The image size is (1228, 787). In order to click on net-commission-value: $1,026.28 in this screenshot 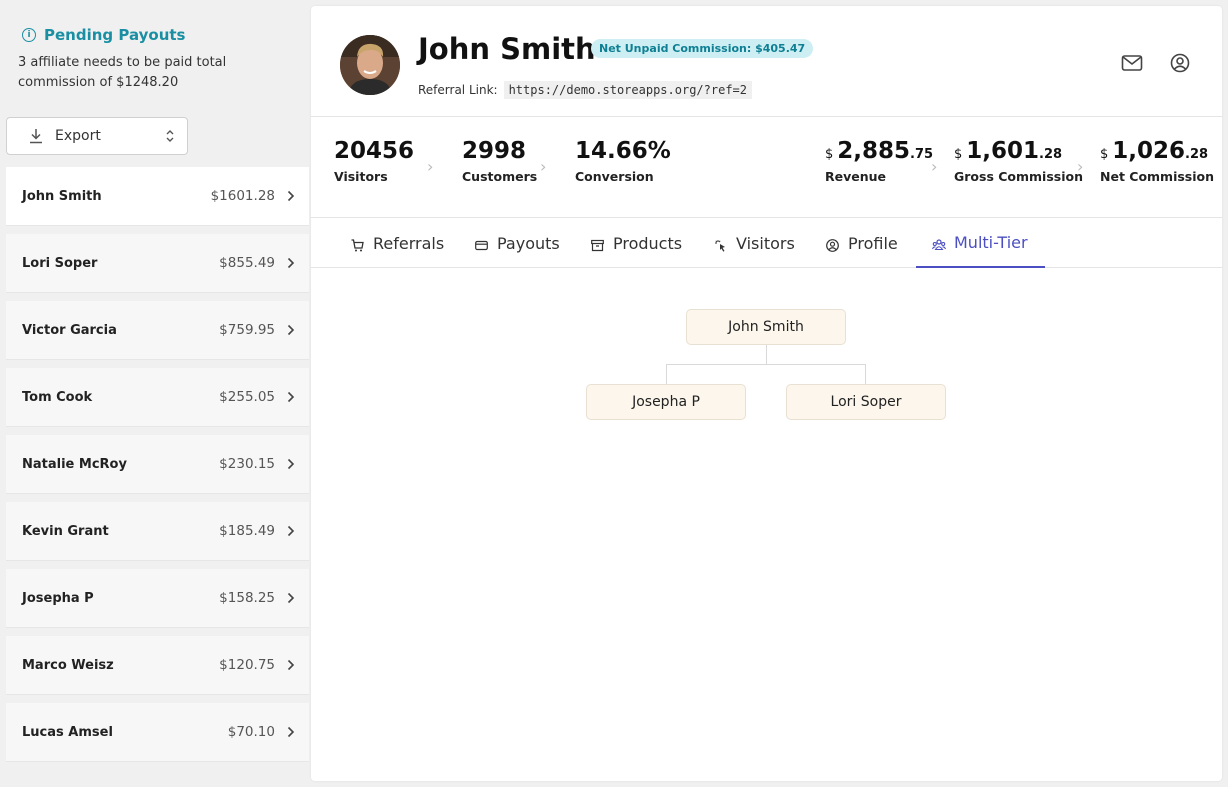, I will do `click(1157, 151)`.